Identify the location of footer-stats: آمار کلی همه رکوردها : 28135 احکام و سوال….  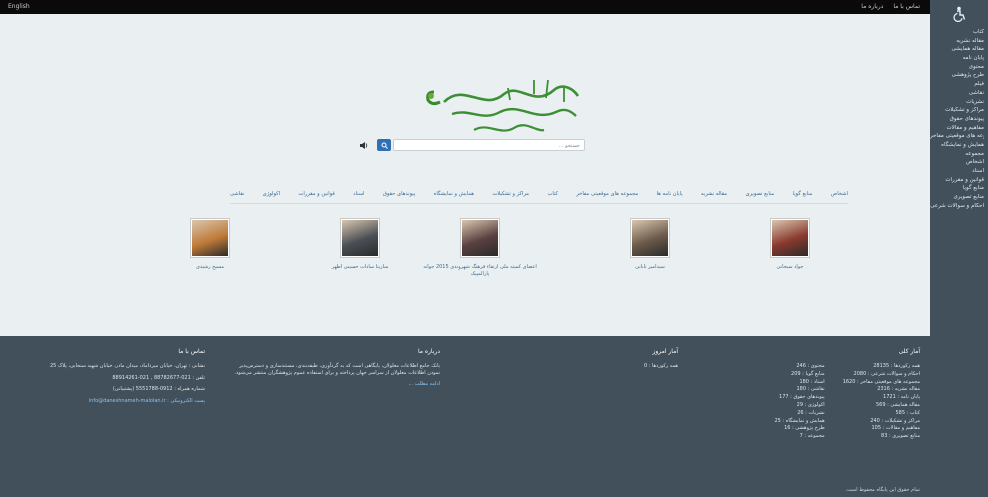
(835, 394).